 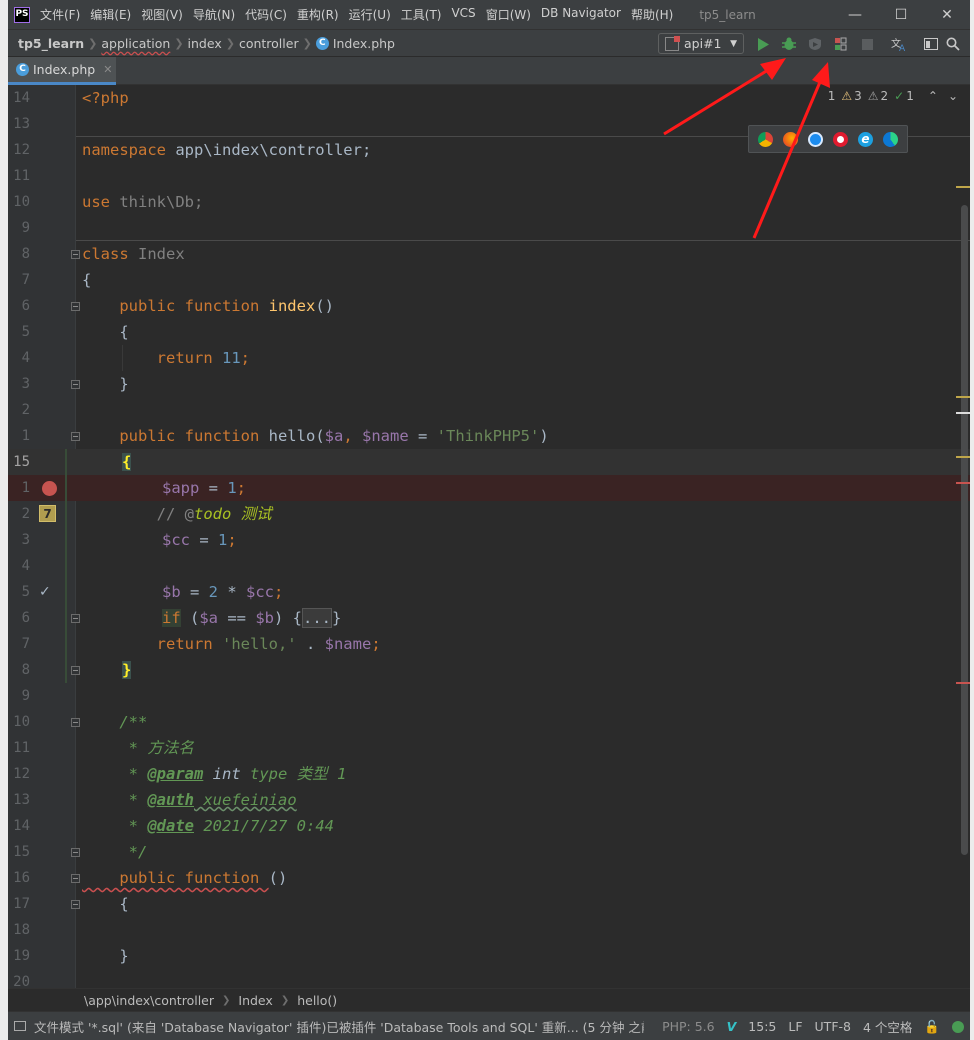 I want to click on code-doc-comment: 2021/7/27 0:44, so click(x=264, y=826).